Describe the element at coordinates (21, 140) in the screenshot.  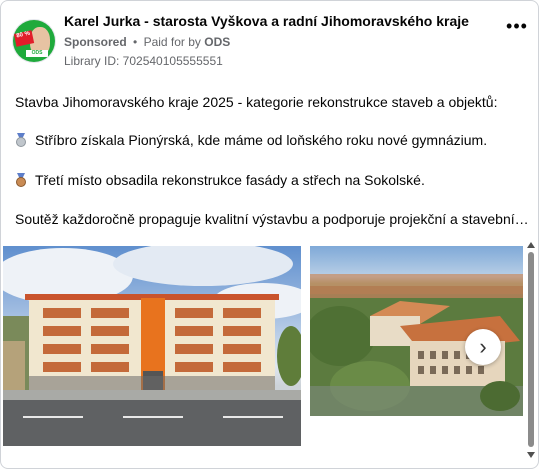
I see `silver-medal-icon` at that location.